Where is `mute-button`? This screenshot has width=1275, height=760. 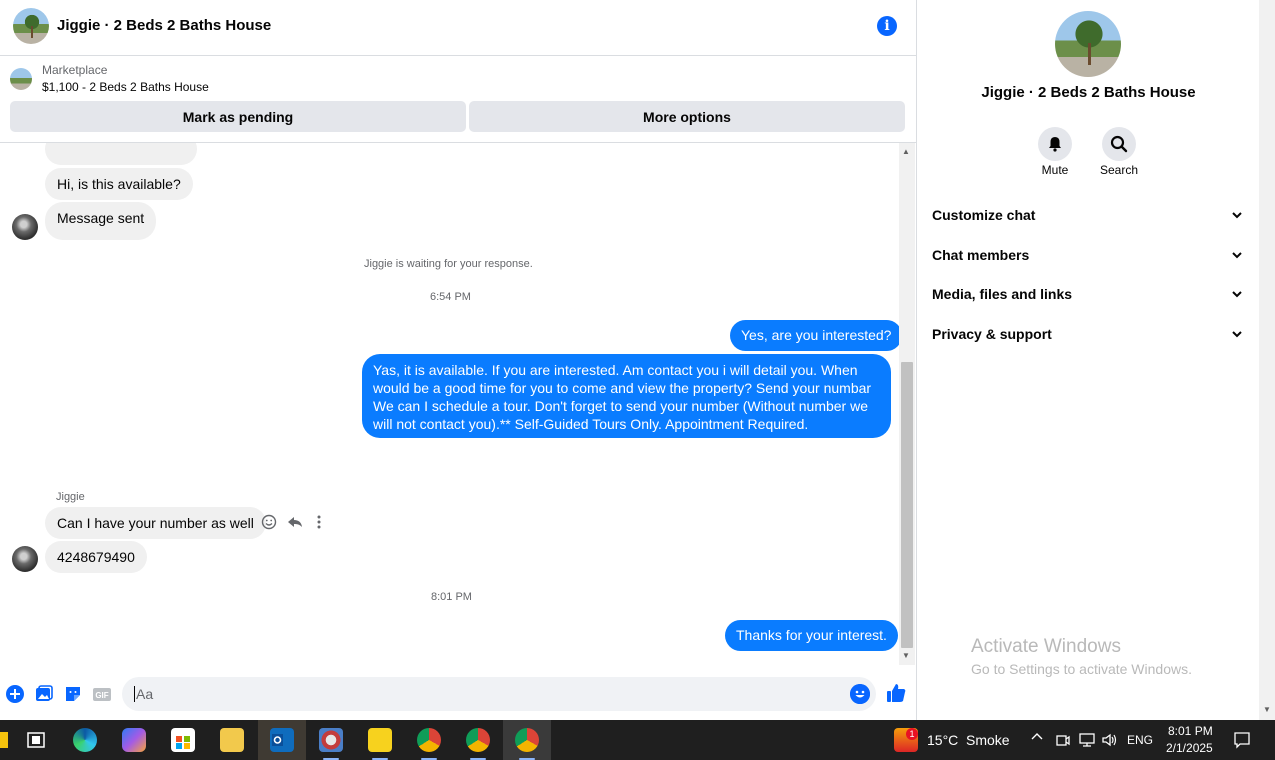 mute-button is located at coordinates (1055, 144).